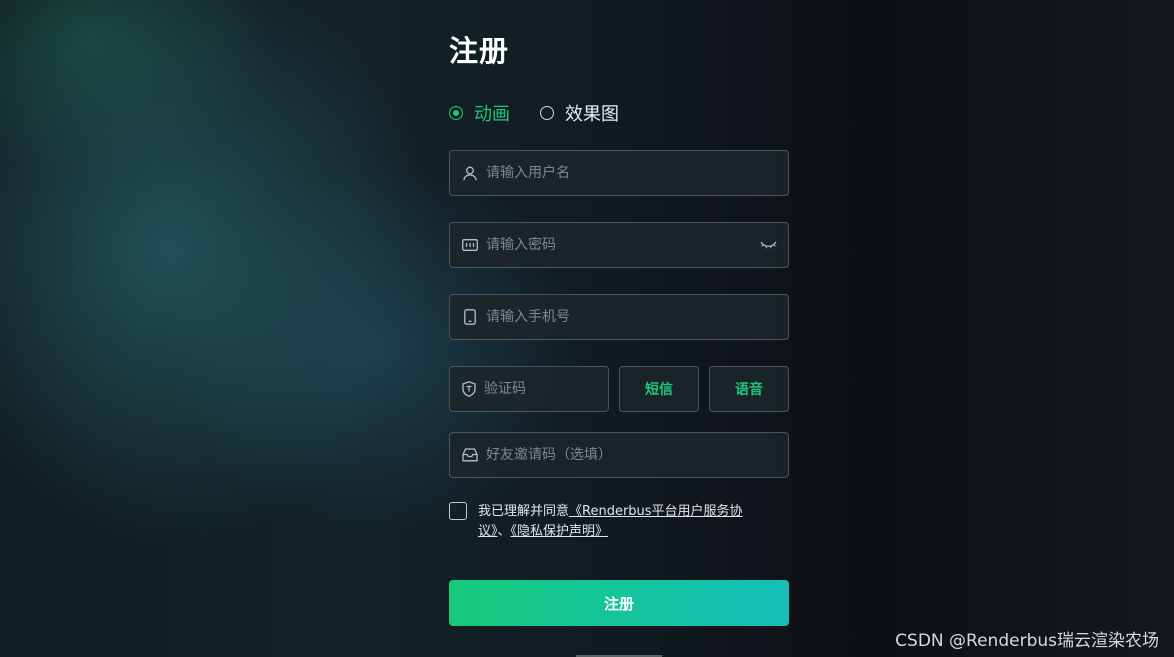 Image resolution: width=1174 pixels, height=657 pixels. I want to click on radio-rendering-indicator, so click(547, 113).